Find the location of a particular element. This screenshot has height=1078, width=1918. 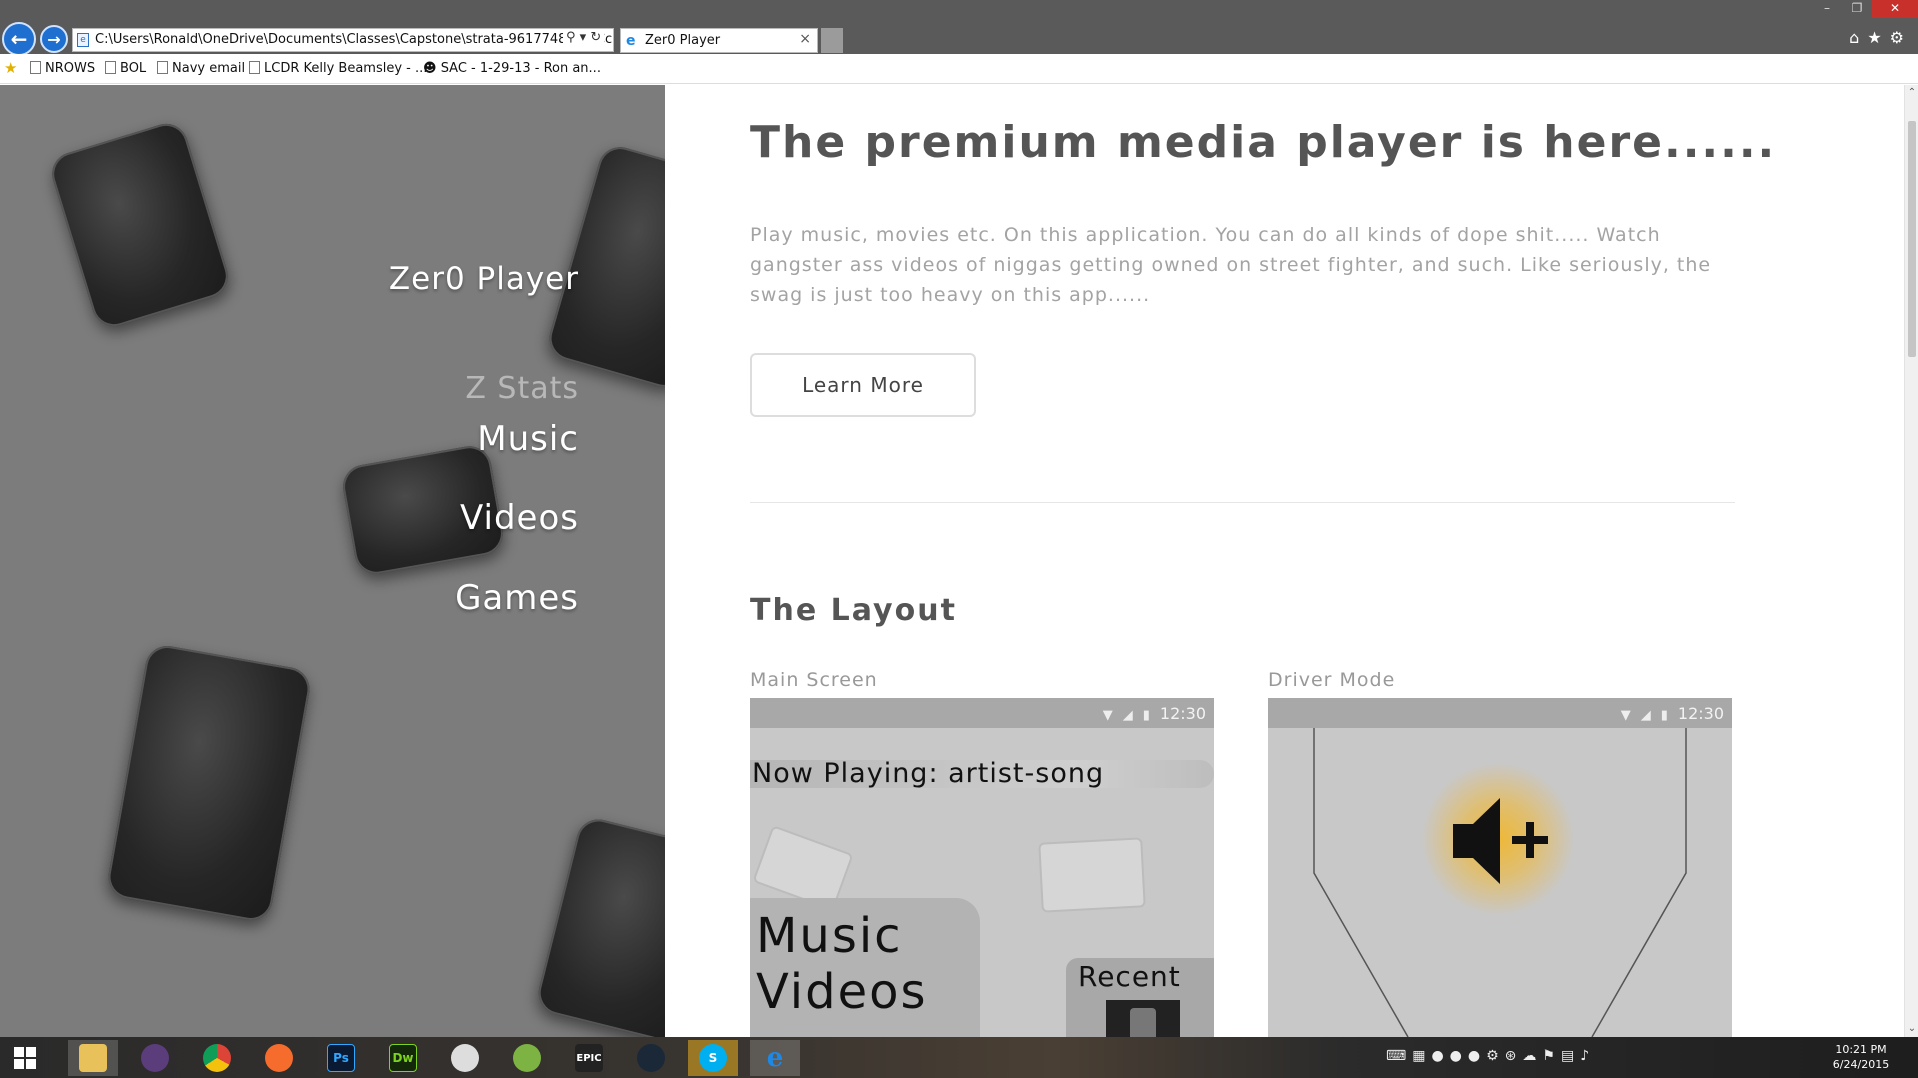

origin-icon is located at coordinates (279, 1058).